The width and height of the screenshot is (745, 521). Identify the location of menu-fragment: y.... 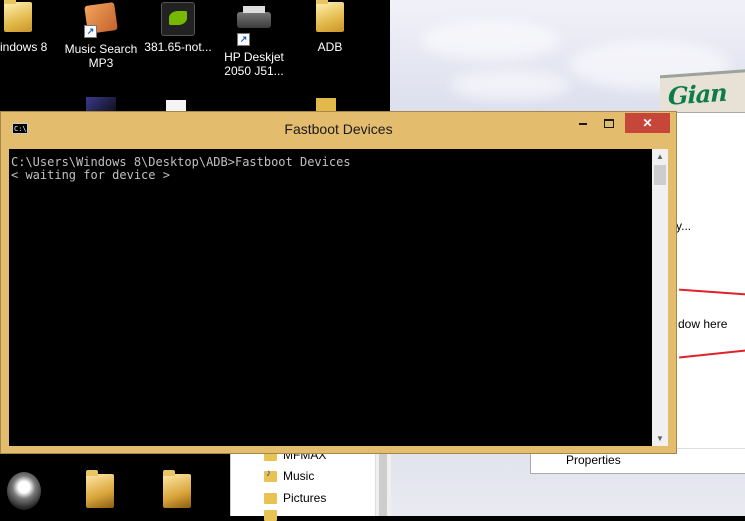
(683, 226).